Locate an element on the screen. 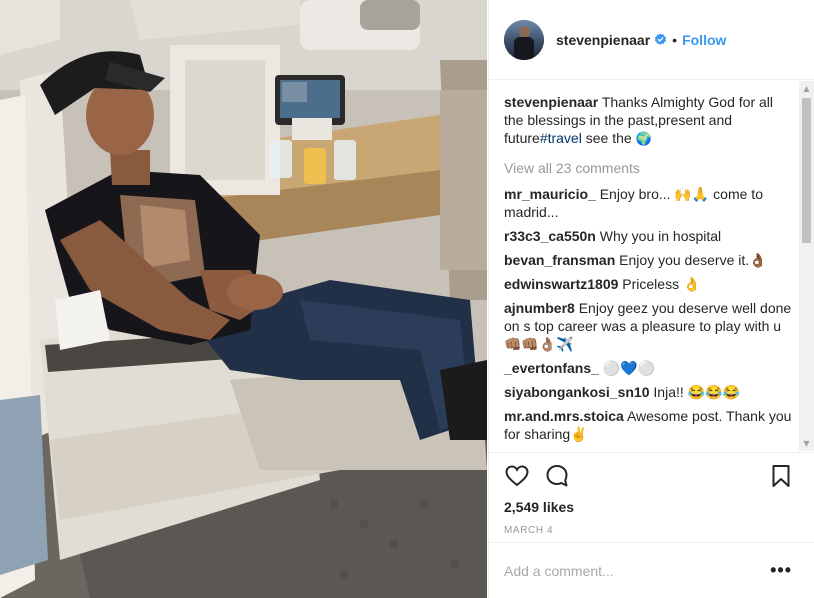  hashtag-link: #travel is located at coordinates (561, 138).